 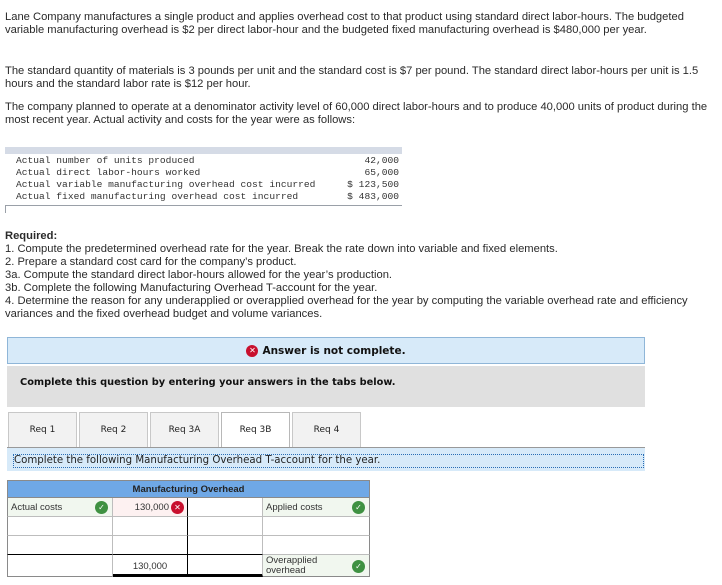 What do you see at coordinates (108, 172) in the screenshot?
I see `actuals-label: Actual direct labor-hours worked` at bounding box center [108, 172].